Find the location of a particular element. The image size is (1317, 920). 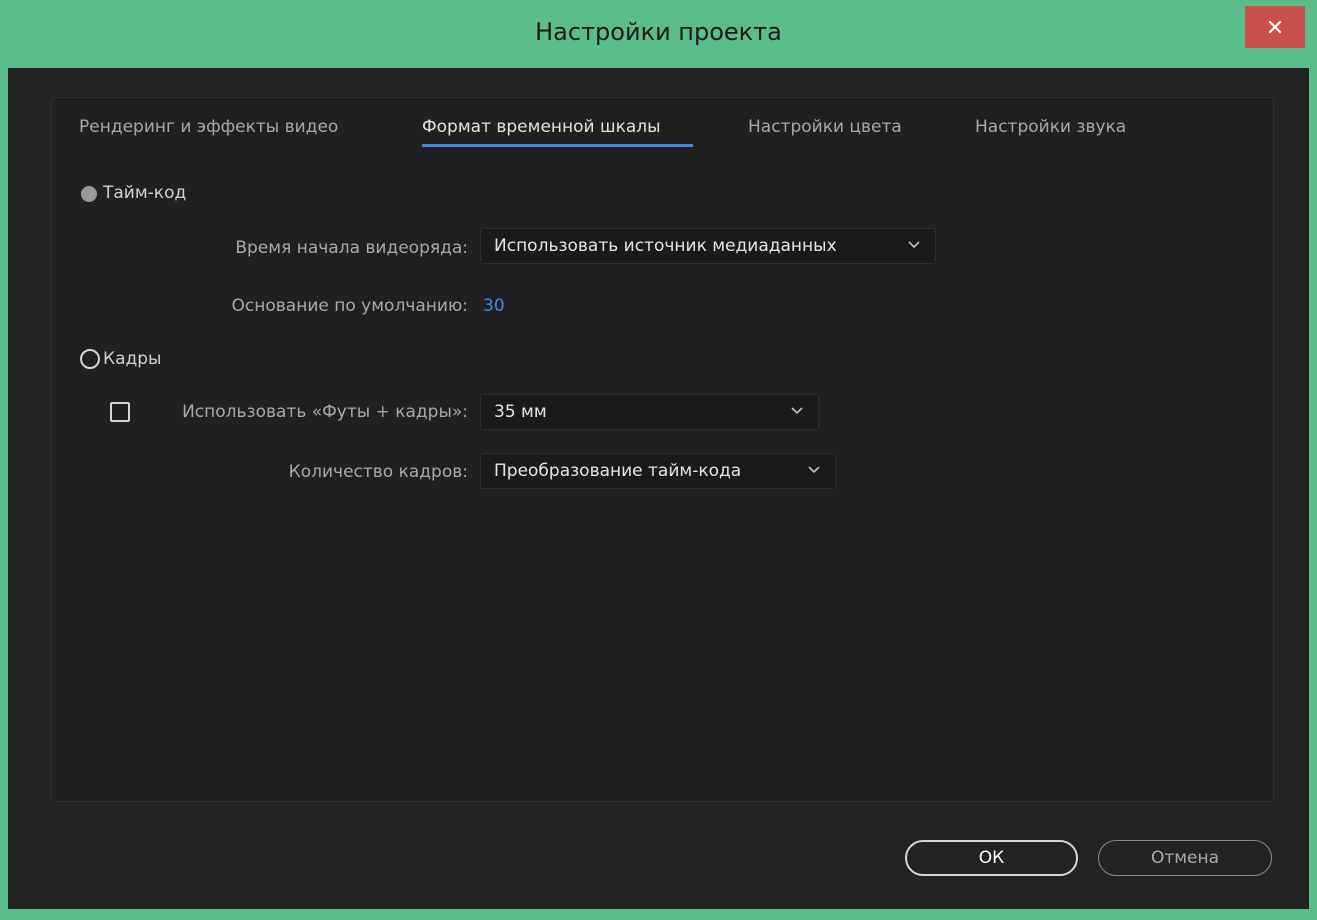

close-button is located at coordinates (1275, 27).